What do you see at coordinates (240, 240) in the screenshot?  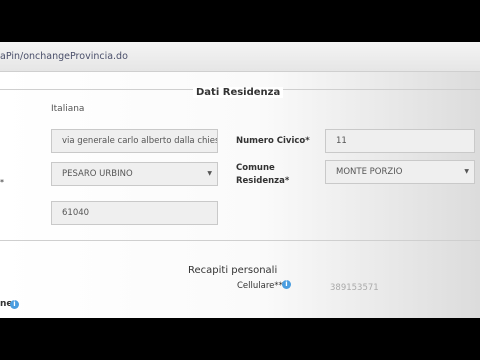 I see `divider` at bounding box center [240, 240].